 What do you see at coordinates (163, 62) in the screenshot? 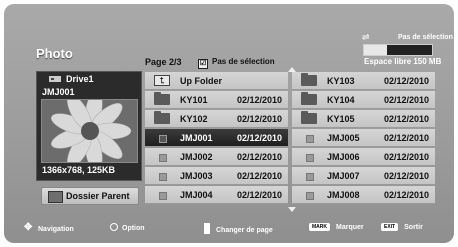
I see `page-indicator: Page 2/3` at bounding box center [163, 62].